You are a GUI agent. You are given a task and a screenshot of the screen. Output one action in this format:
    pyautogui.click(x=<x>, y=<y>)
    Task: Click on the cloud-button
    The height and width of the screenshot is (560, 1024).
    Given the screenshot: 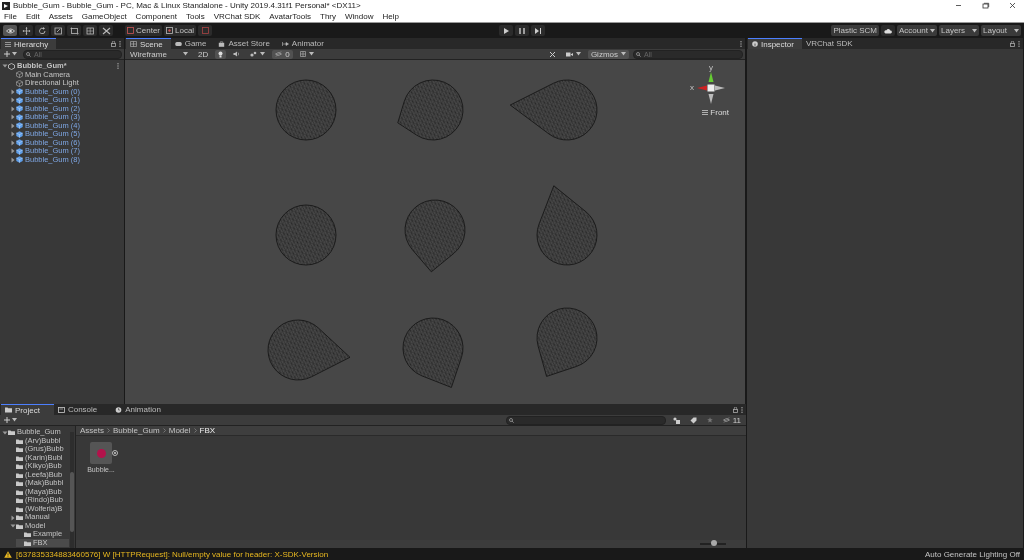 What is the action you would take?
    pyautogui.click(x=888, y=30)
    